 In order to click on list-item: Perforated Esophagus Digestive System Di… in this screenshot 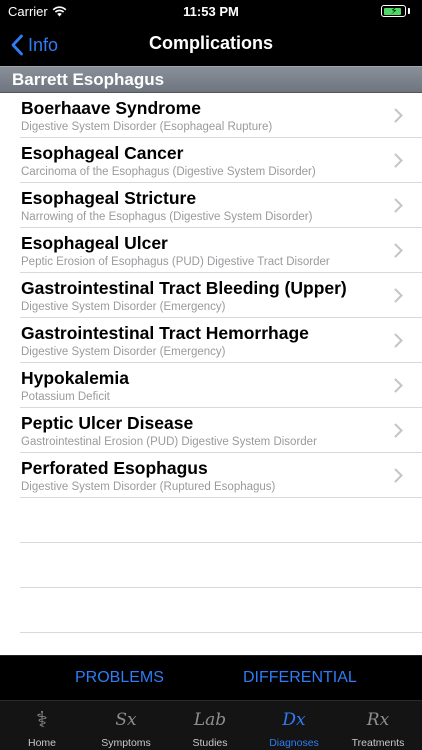, I will do `click(211, 475)`.